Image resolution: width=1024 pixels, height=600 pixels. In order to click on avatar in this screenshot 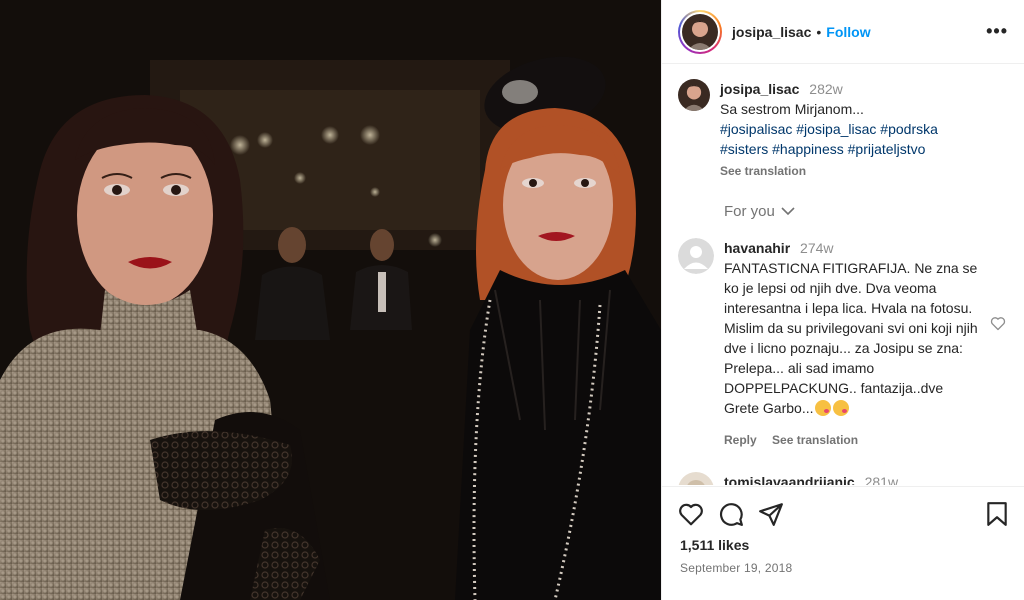, I will do `click(700, 31)`.